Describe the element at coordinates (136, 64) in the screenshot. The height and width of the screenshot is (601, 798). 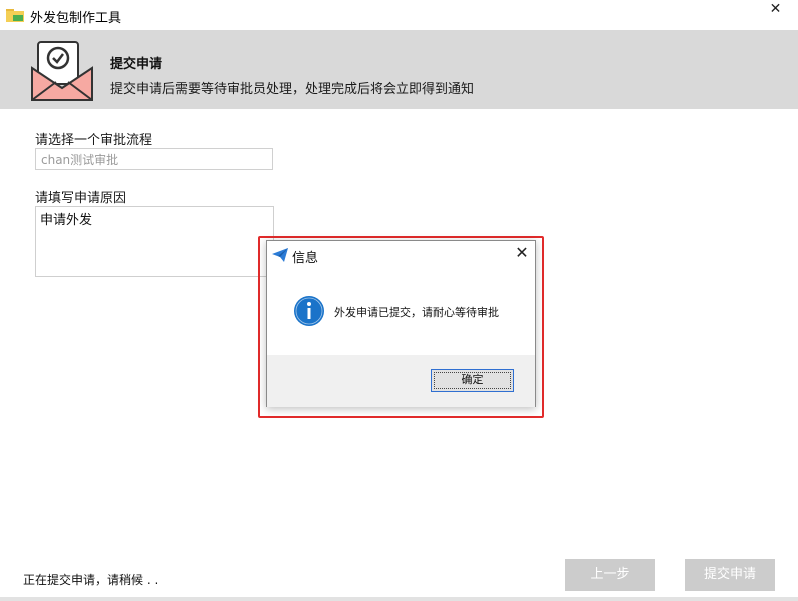
I see `header-title: 提交申请` at that location.